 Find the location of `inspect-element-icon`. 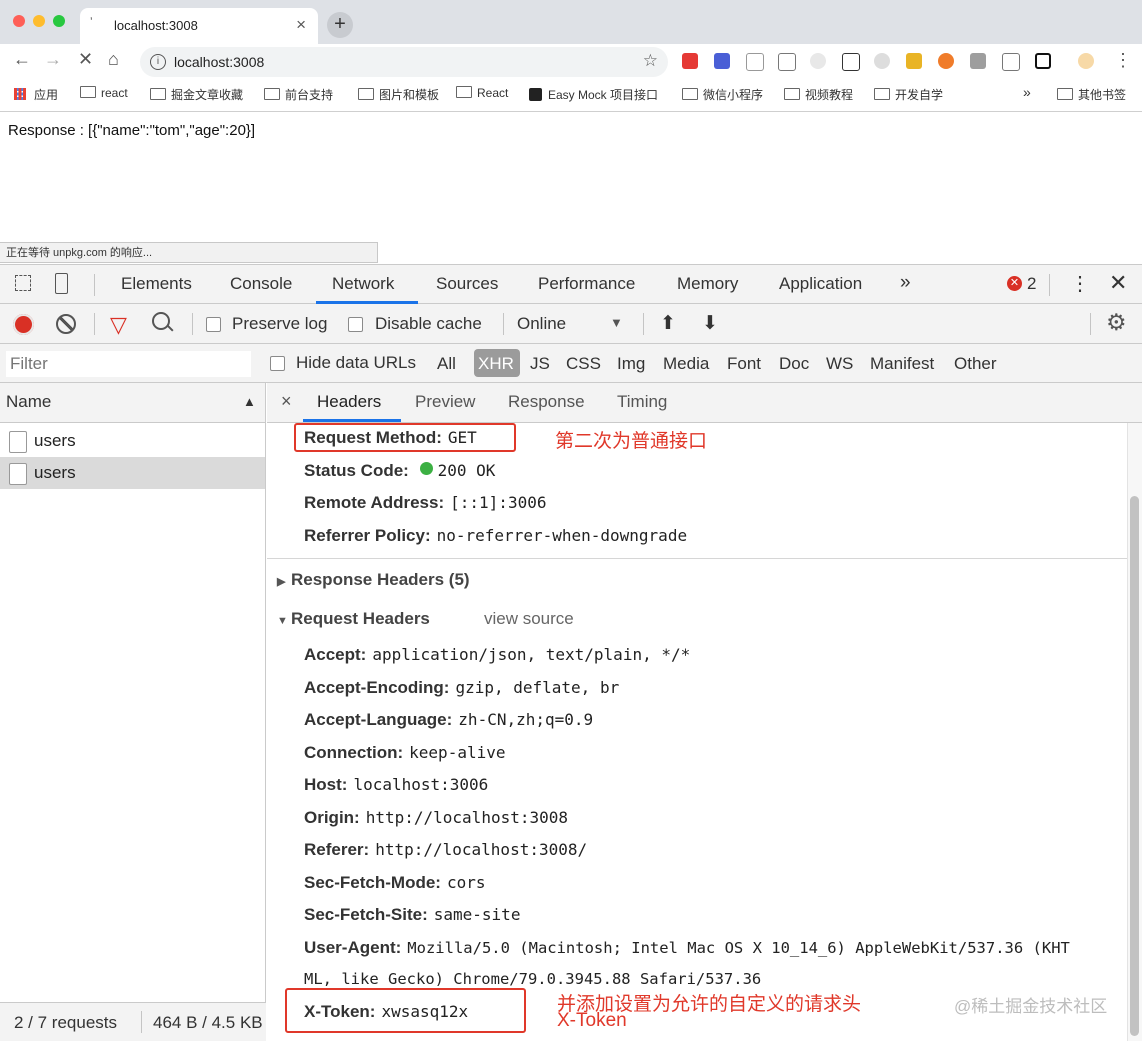

inspect-element-icon is located at coordinates (23, 283).